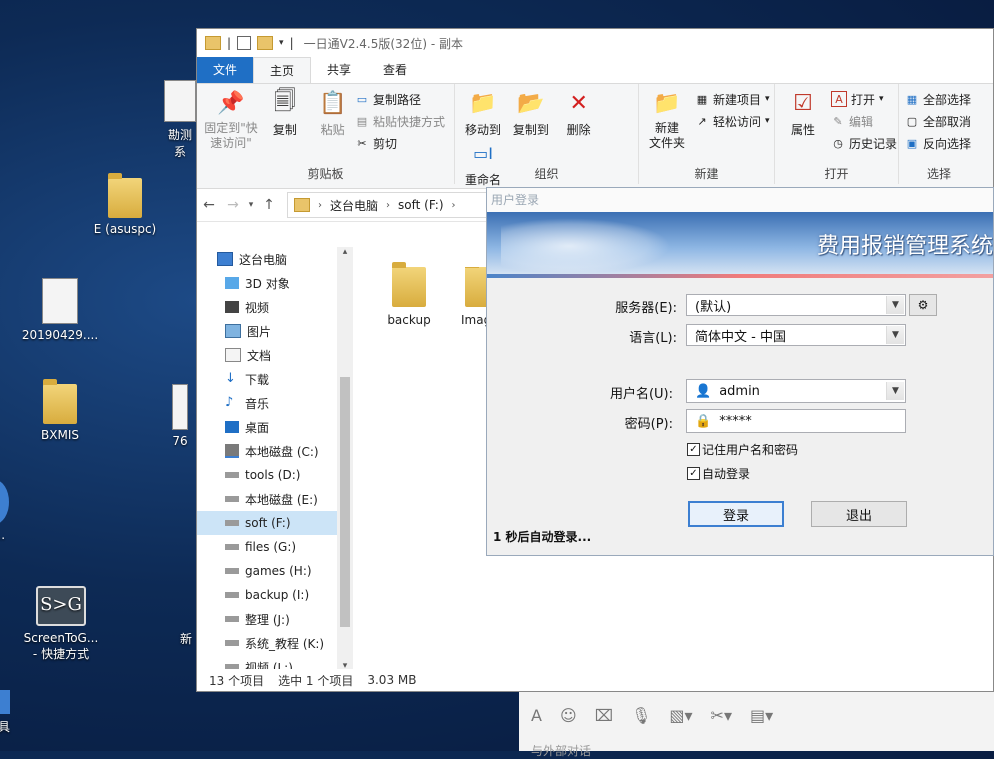 Image resolution: width=994 pixels, height=759 pixels. Describe the element at coordinates (803, 113) in the screenshot. I see `properties-button: ☑ 属性` at that location.